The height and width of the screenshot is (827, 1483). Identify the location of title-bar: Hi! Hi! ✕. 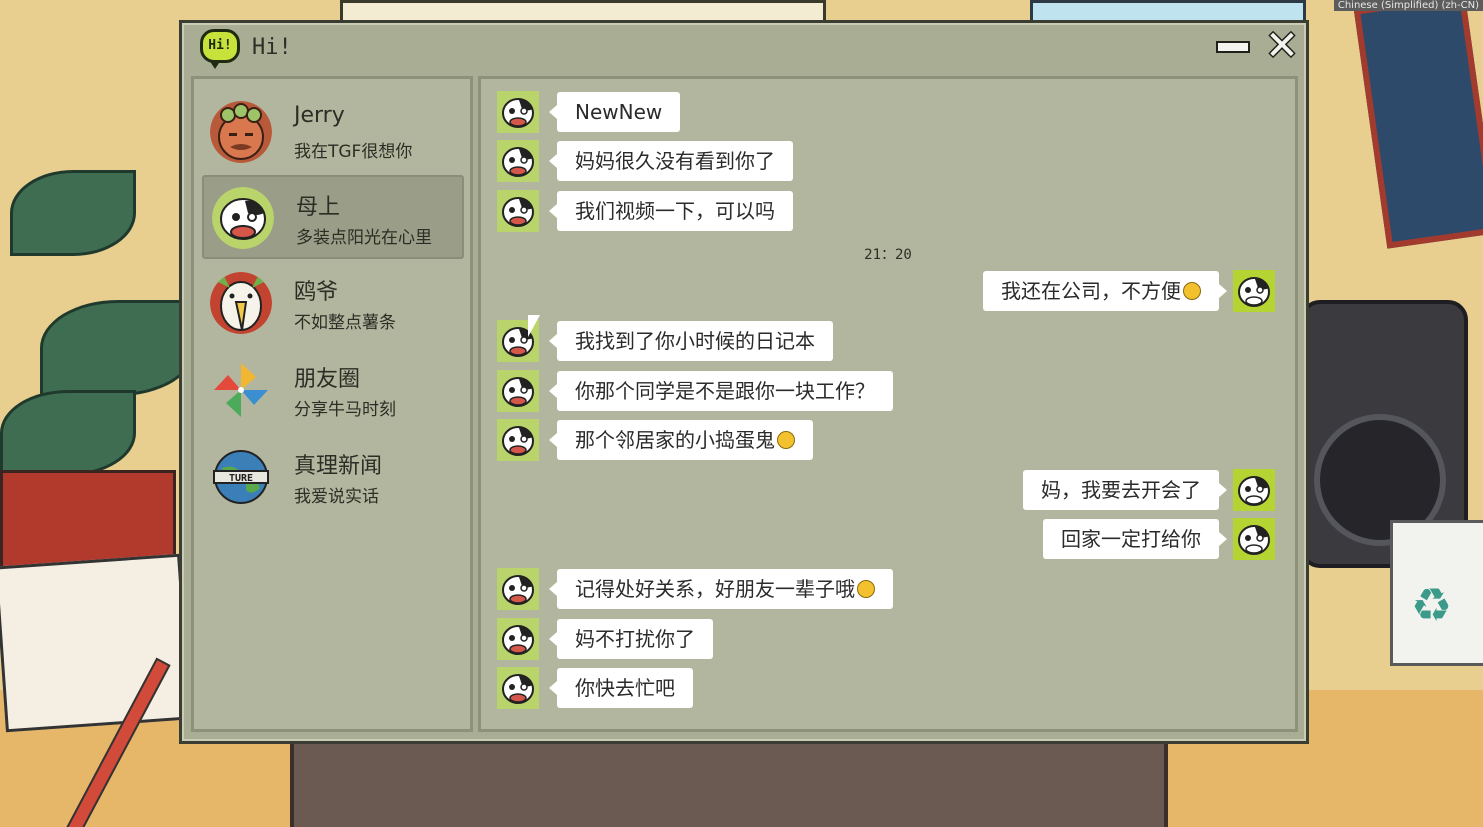
(744, 47).